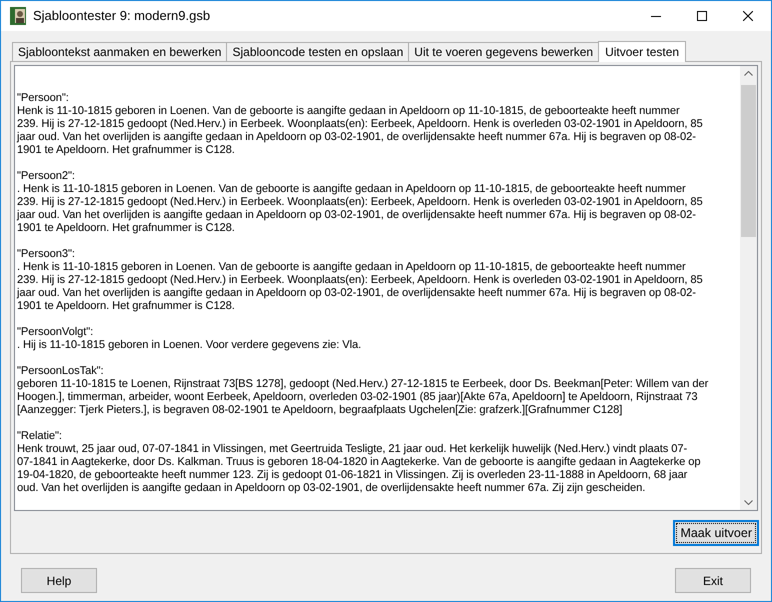 This screenshot has width=772, height=602. What do you see at coordinates (121, 16) in the screenshot?
I see `window-title: Sjabloontester 9: modern9.gsb` at bounding box center [121, 16].